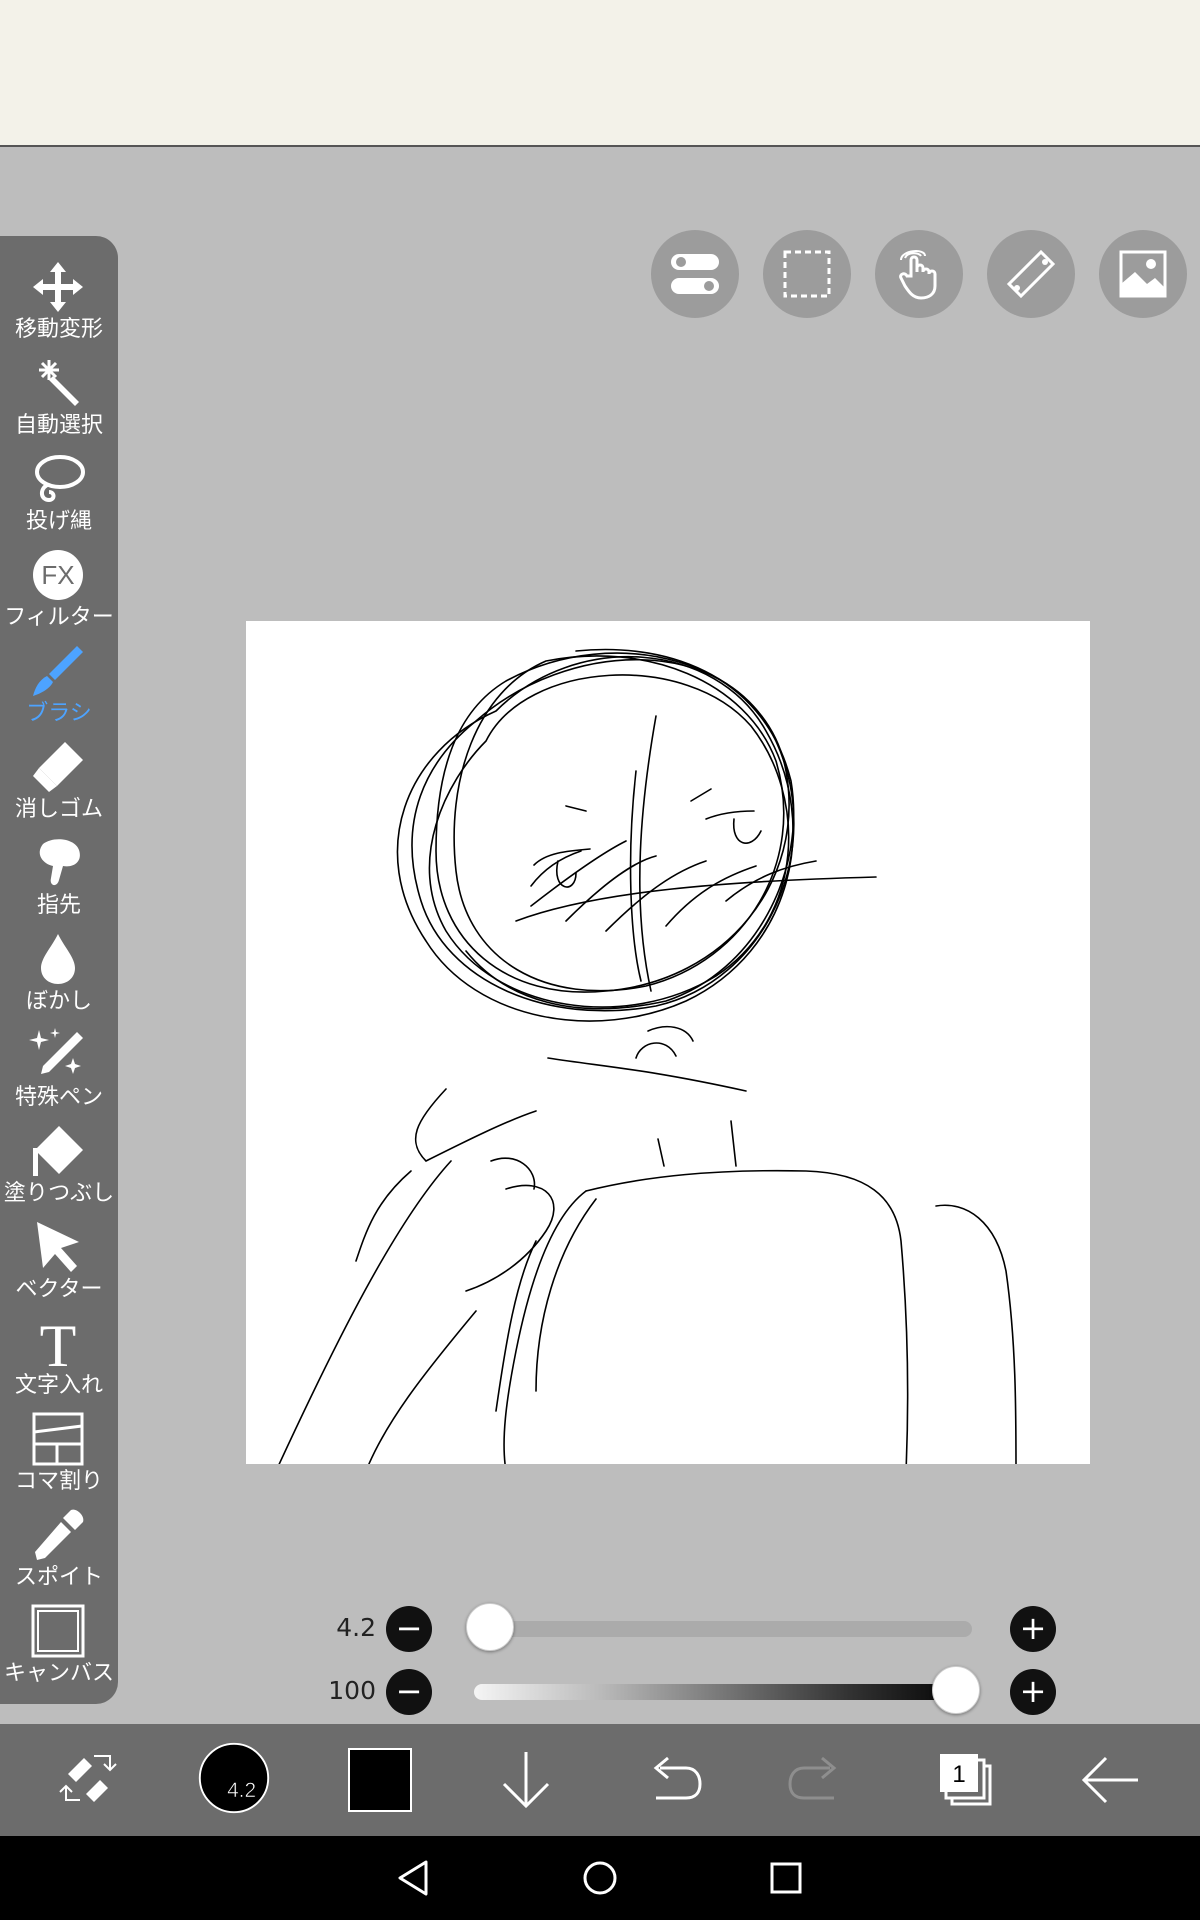 The image size is (1200, 1920). Describe the element at coordinates (58, 287) in the screenshot. I see `move-icon` at that location.